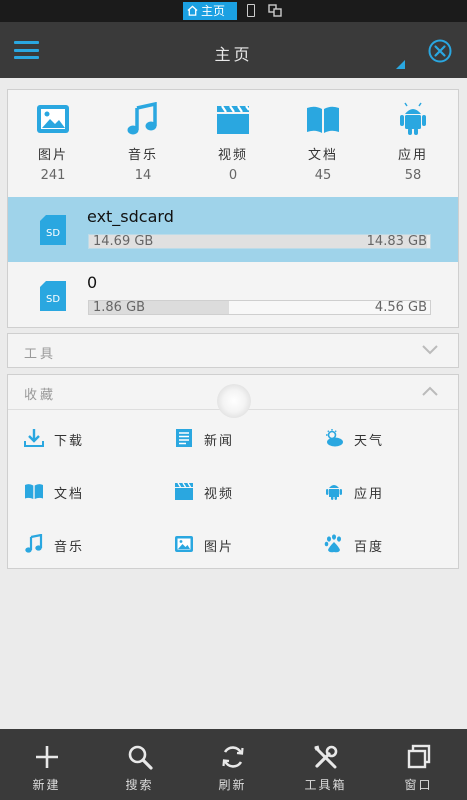  Describe the element at coordinates (323, 142) in the screenshot. I see `category-documents: 文档 45` at that location.